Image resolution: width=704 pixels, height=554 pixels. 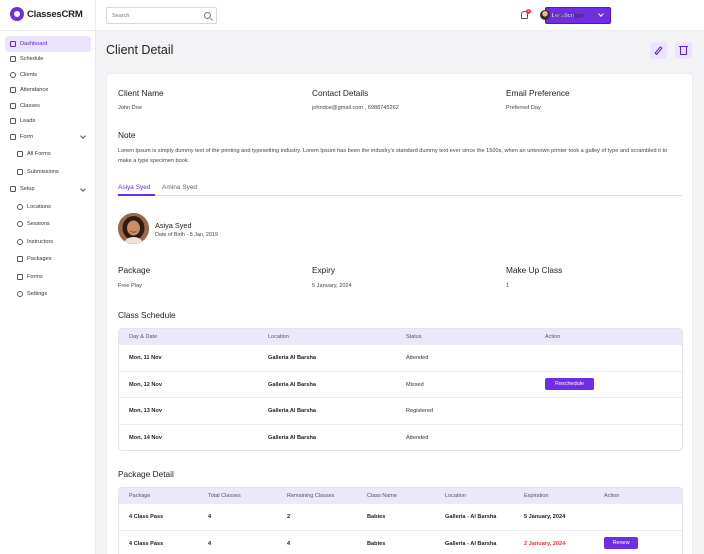 I want to click on remaining-classes: 4, so click(x=289, y=543).